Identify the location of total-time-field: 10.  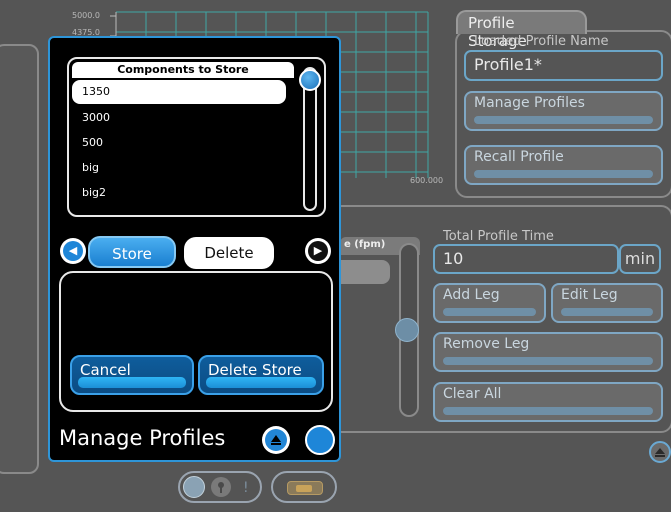
(526, 259).